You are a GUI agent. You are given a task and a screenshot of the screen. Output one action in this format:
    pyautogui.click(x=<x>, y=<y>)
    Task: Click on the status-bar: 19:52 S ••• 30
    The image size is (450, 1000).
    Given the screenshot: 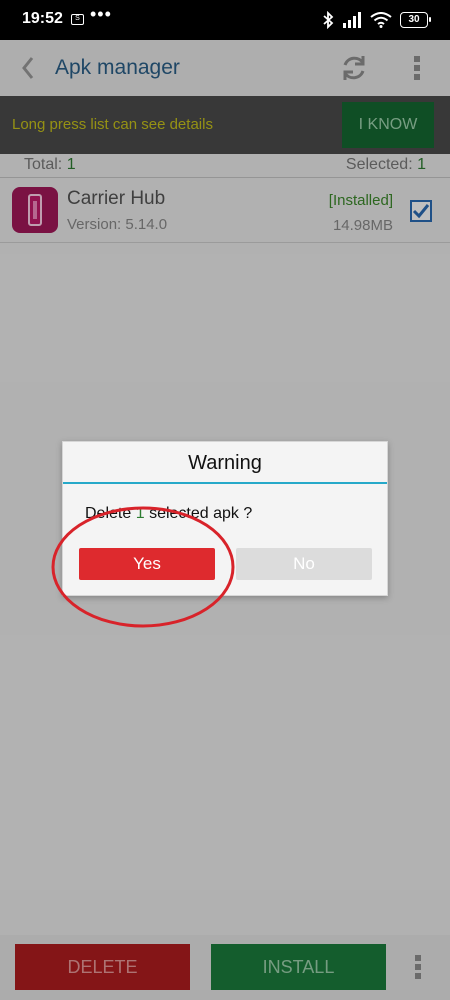 What is the action you would take?
    pyautogui.click(x=225, y=20)
    